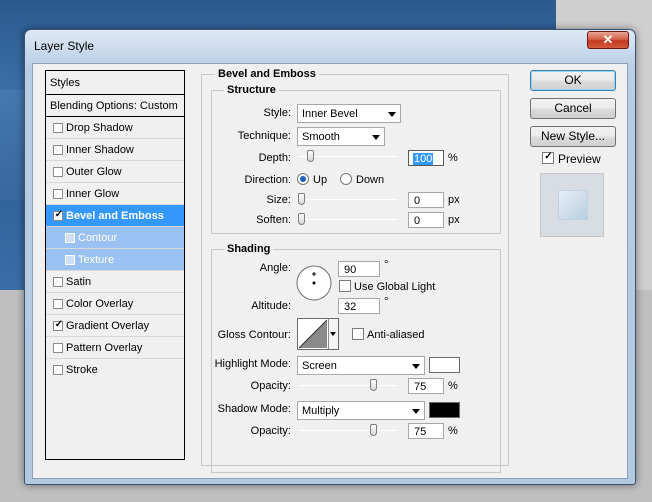 This screenshot has height=502, width=652. Describe the element at coordinates (100, 304) in the screenshot. I see `list-item-label: Color Overlay` at that location.